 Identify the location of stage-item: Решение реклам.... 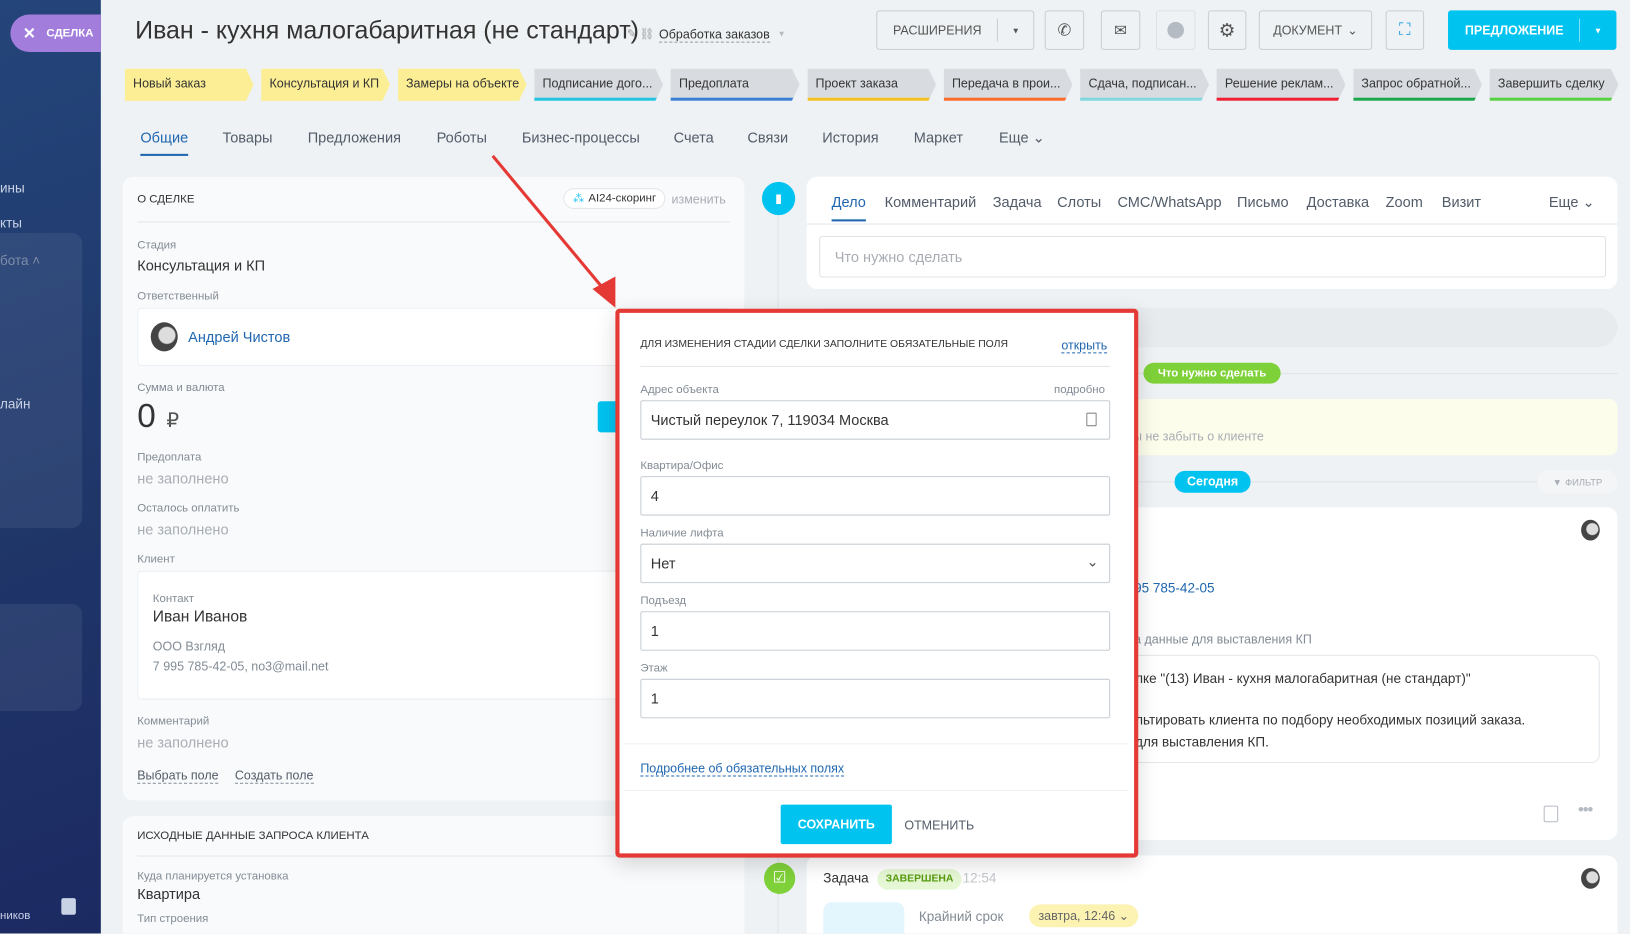
(1281, 84).